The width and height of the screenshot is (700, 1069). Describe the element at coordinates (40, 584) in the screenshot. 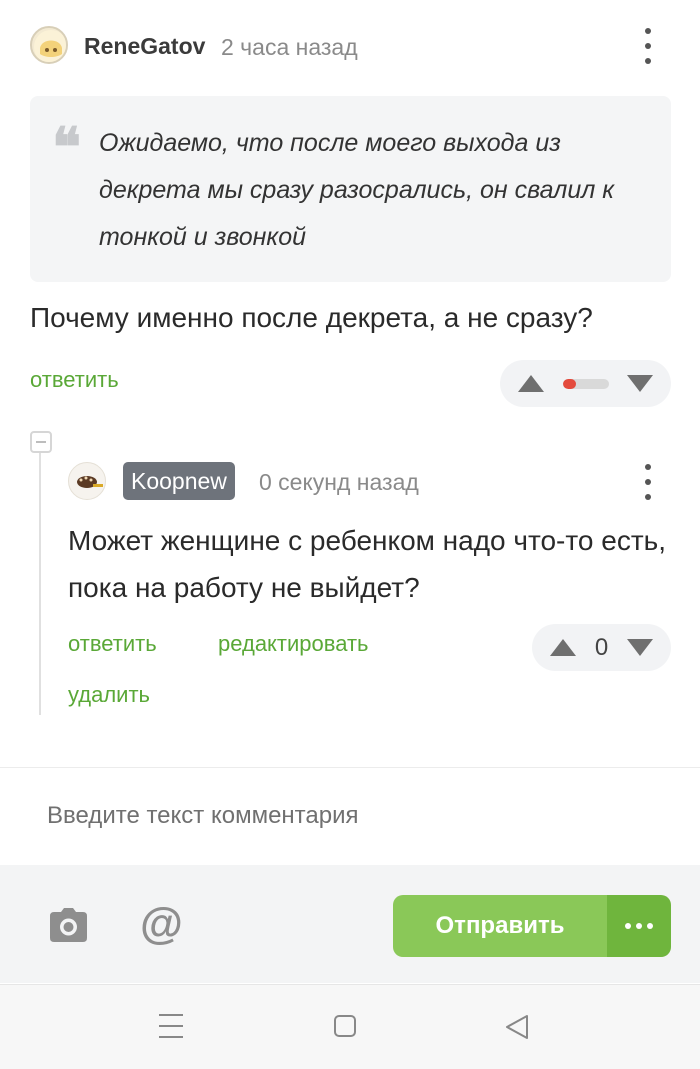

I see `thread-line` at that location.